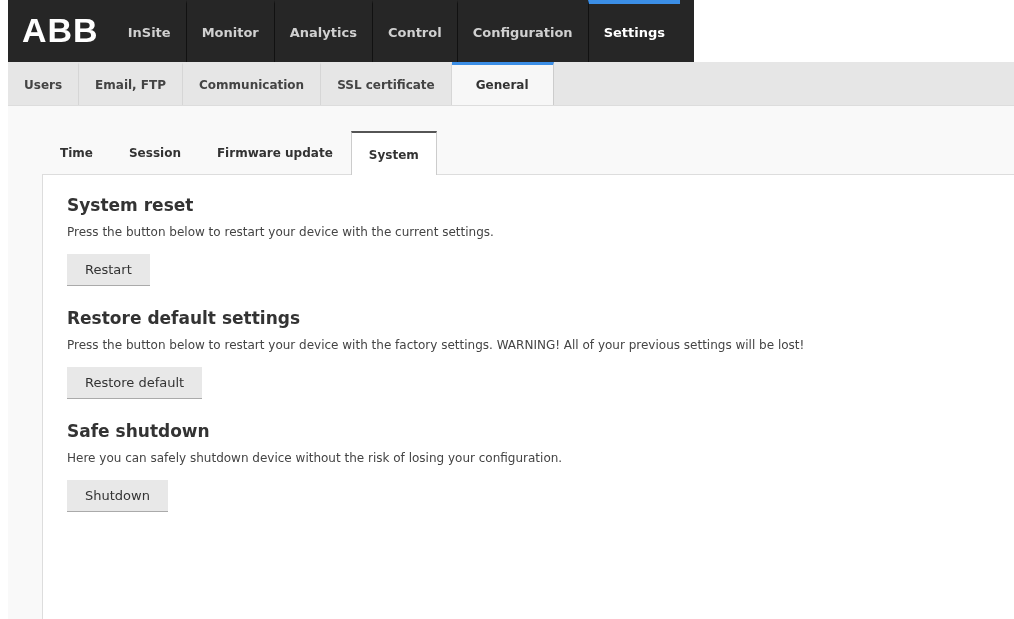 Image resolution: width=1014 pixels, height=619 pixels. I want to click on action-button: Restart, so click(108, 270).